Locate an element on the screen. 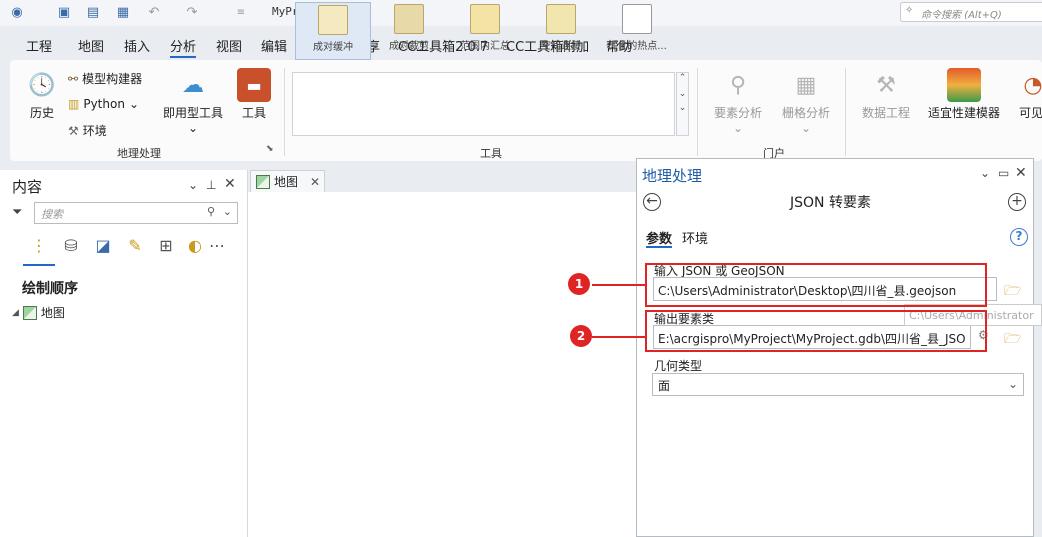  back-arrow-icon: ← is located at coordinates (652, 202).